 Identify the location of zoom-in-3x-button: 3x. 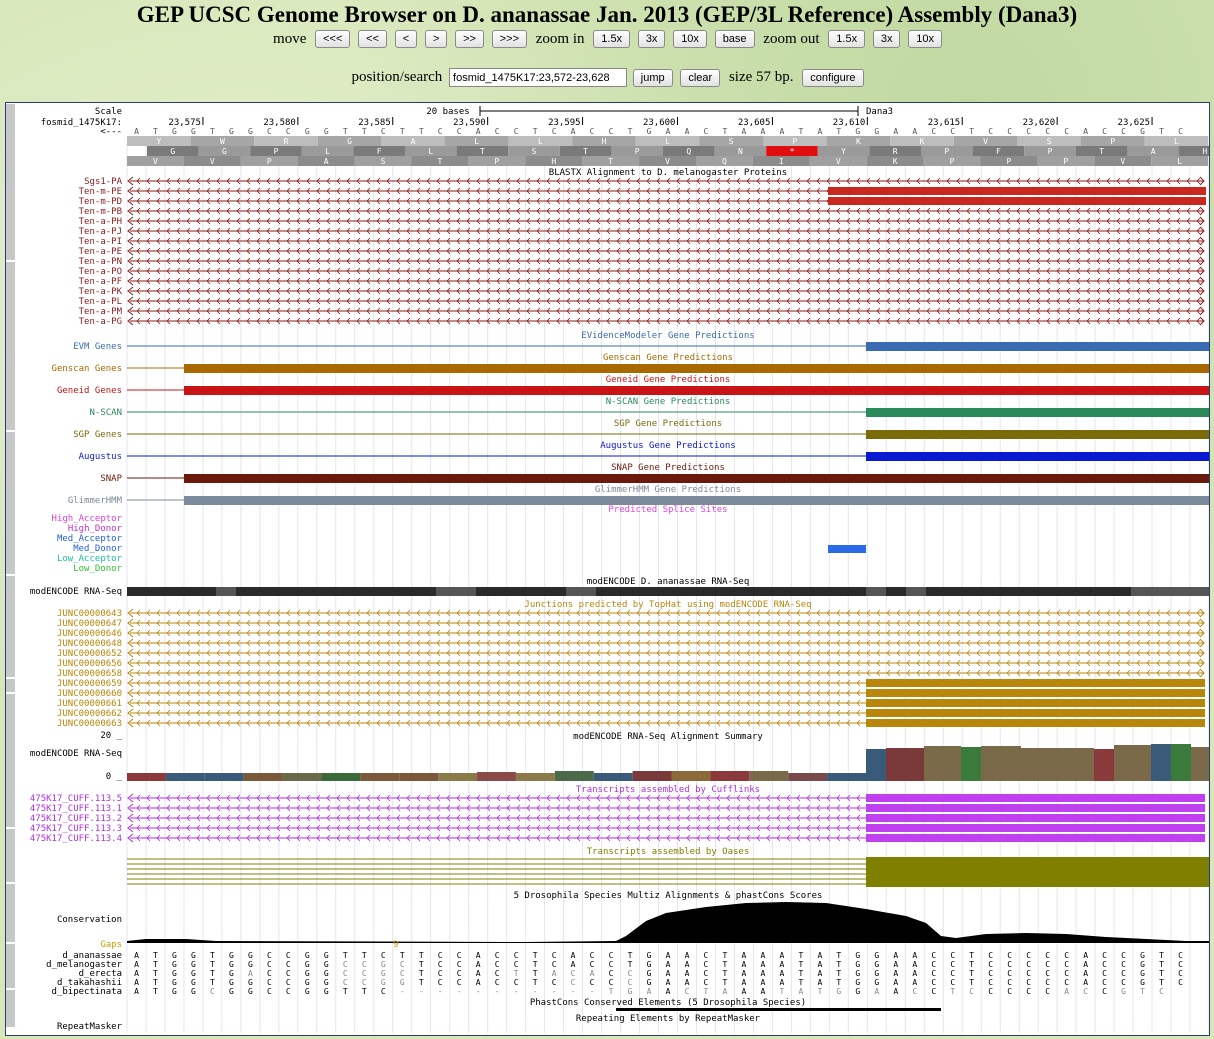
(651, 39).